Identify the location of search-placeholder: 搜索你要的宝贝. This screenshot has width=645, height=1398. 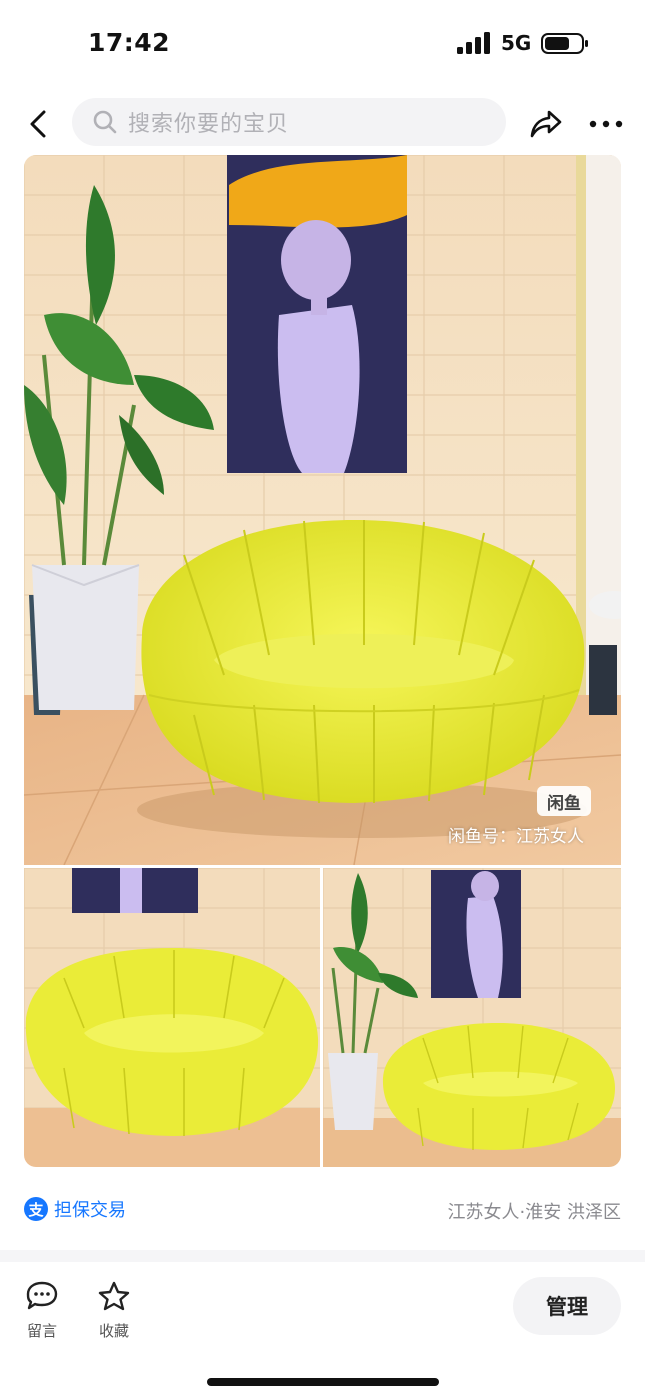
(209, 124).